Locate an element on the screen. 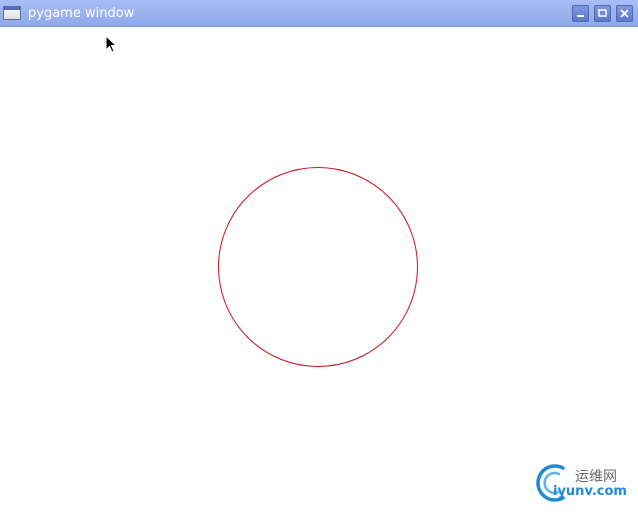 This screenshot has width=638, height=512. maximize-button is located at coordinates (602, 13).